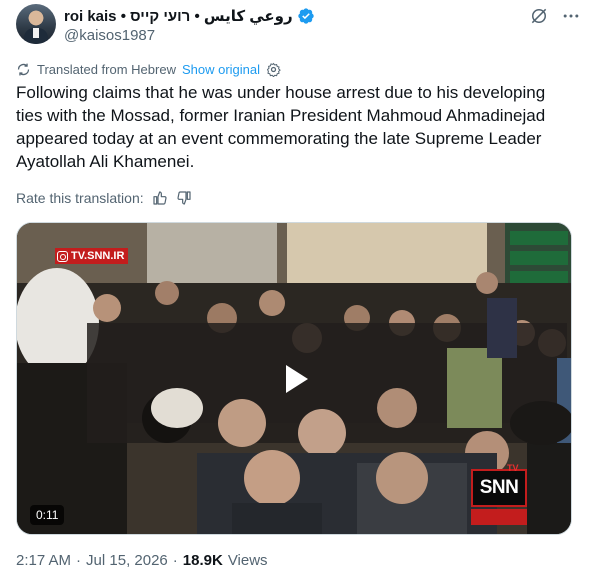 This screenshot has height=574, width=600. I want to click on snn-logo: SNN TV, so click(499, 495).